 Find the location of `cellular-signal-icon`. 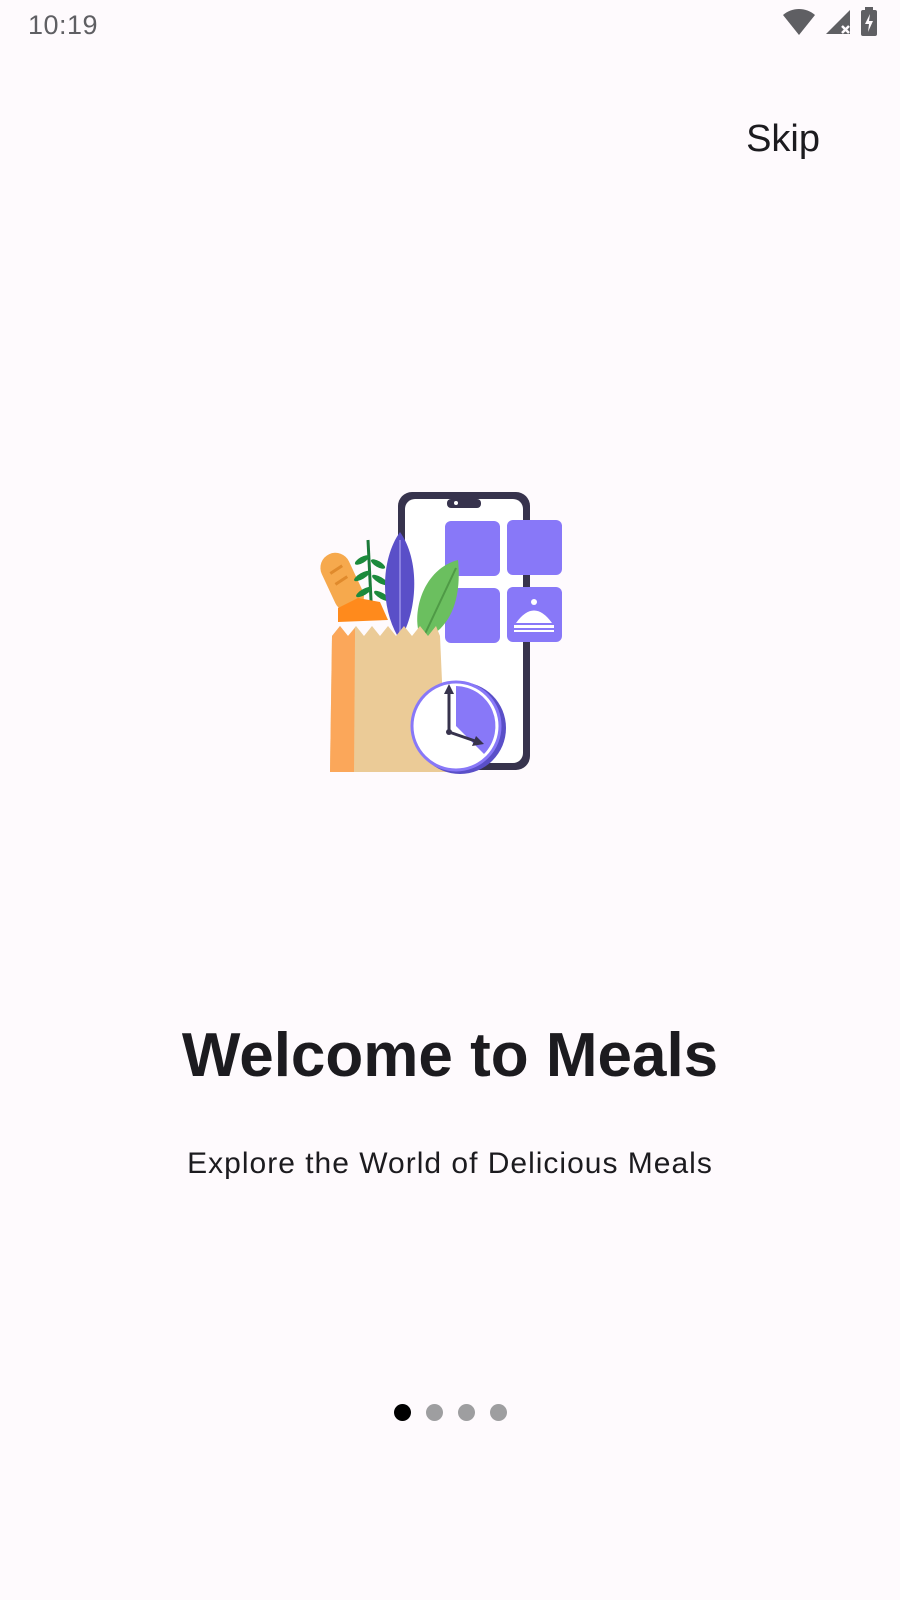

cellular-signal-icon is located at coordinates (838, 24).